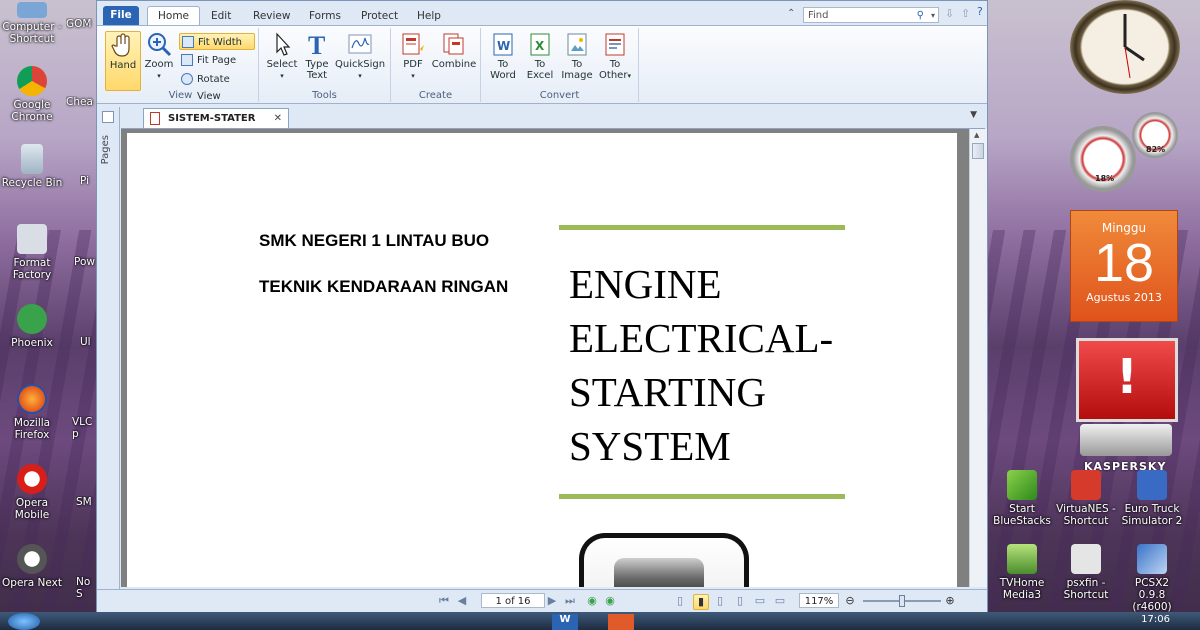 The image size is (1200, 630). Describe the element at coordinates (1086, 559) in the screenshot. I see `psxfin-icon` at that location.